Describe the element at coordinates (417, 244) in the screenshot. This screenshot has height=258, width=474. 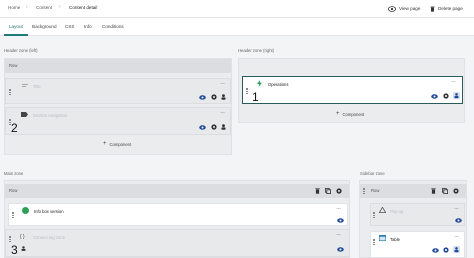
I see `component-card-table: Table ···` at that location.